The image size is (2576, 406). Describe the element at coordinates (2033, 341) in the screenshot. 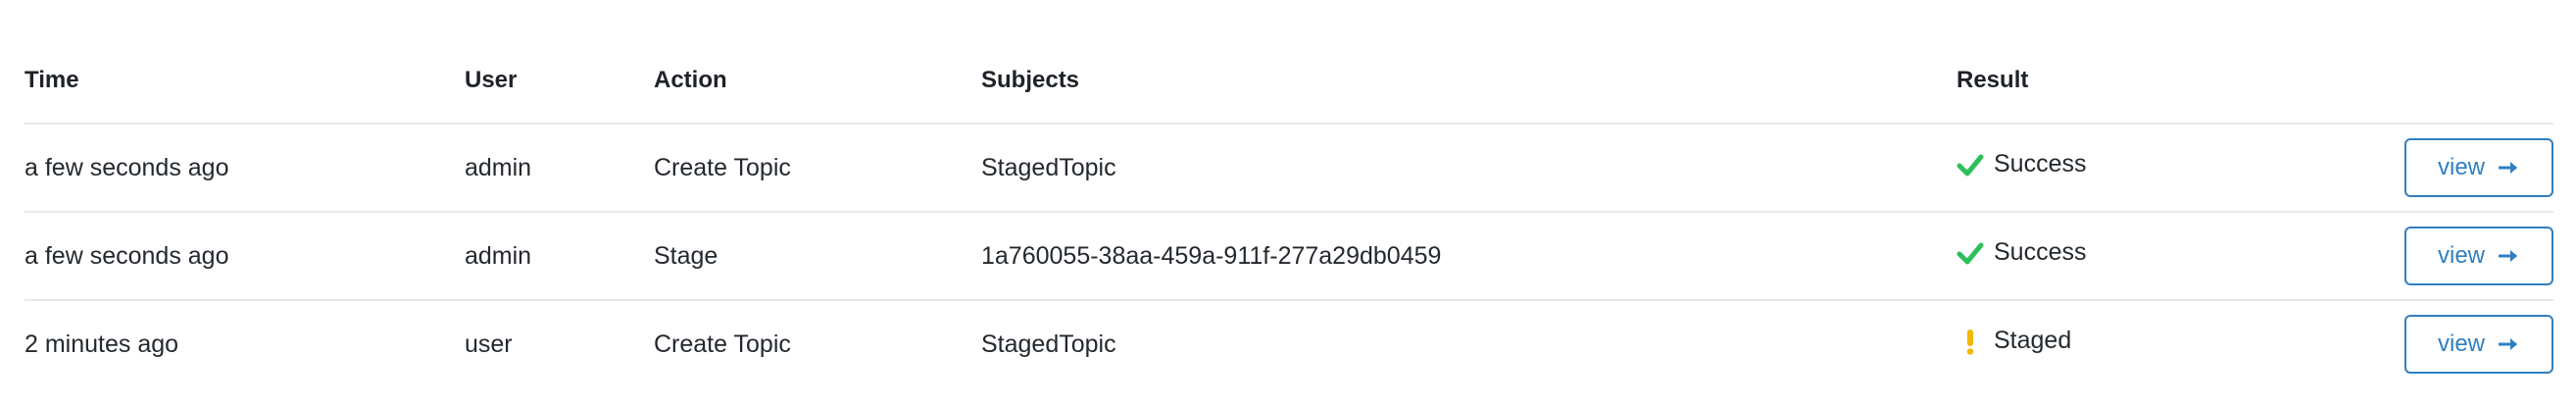

I see `result-label: Staged` at that location.